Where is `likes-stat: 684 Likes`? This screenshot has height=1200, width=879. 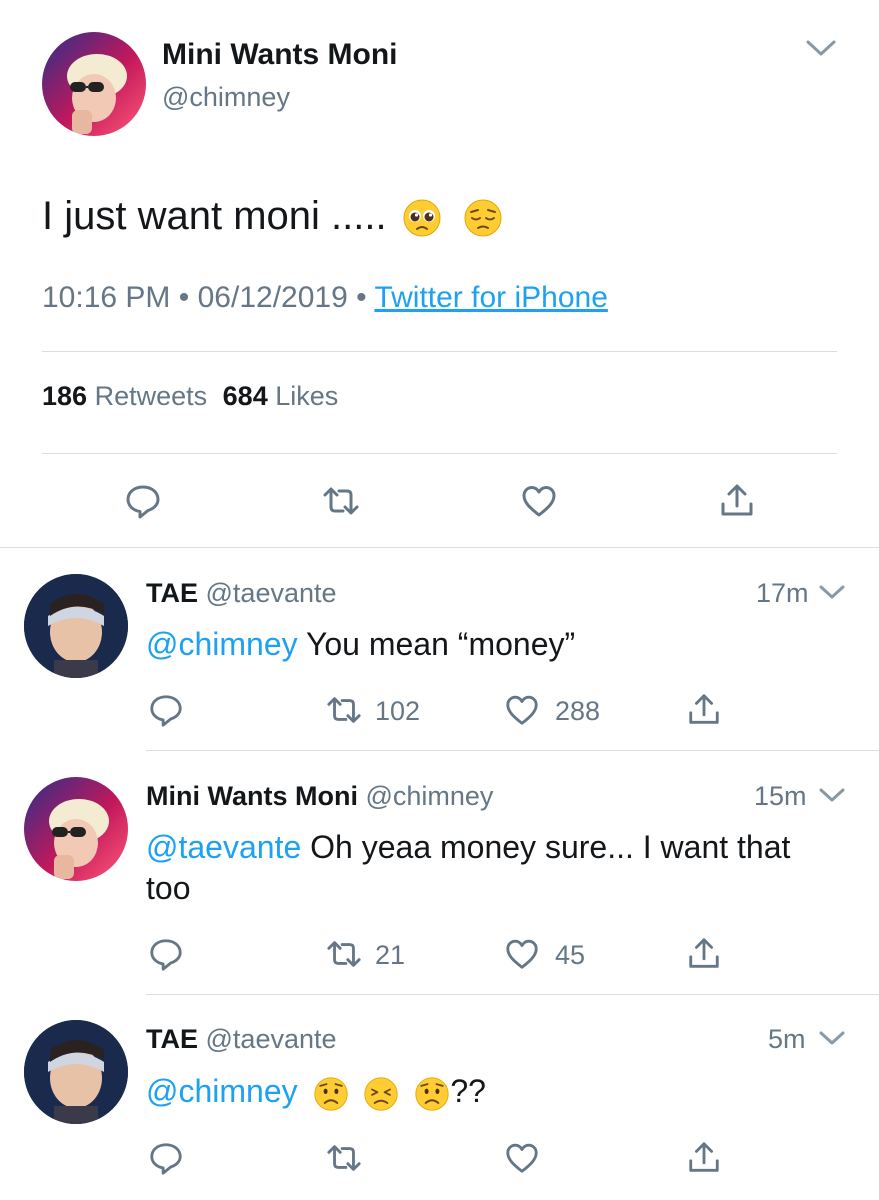
likes-stat: 684 Likes is located at coordinates (281, 396).